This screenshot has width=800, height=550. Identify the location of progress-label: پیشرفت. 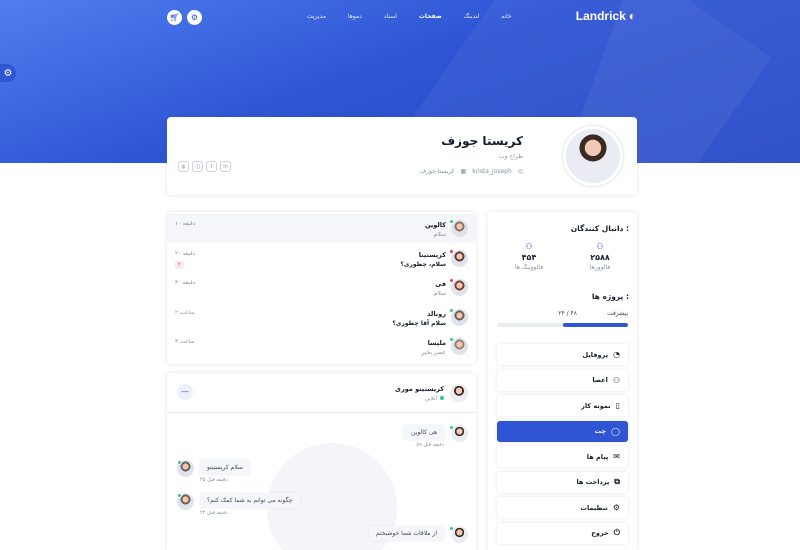
(617, 313).